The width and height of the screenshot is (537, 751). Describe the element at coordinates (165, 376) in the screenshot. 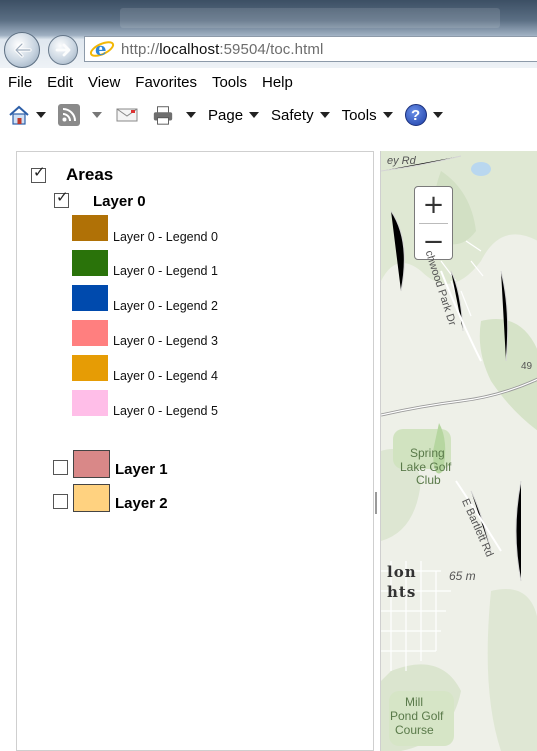

I see `legend-label-4: Layer 0 - Legend 4` at that location.